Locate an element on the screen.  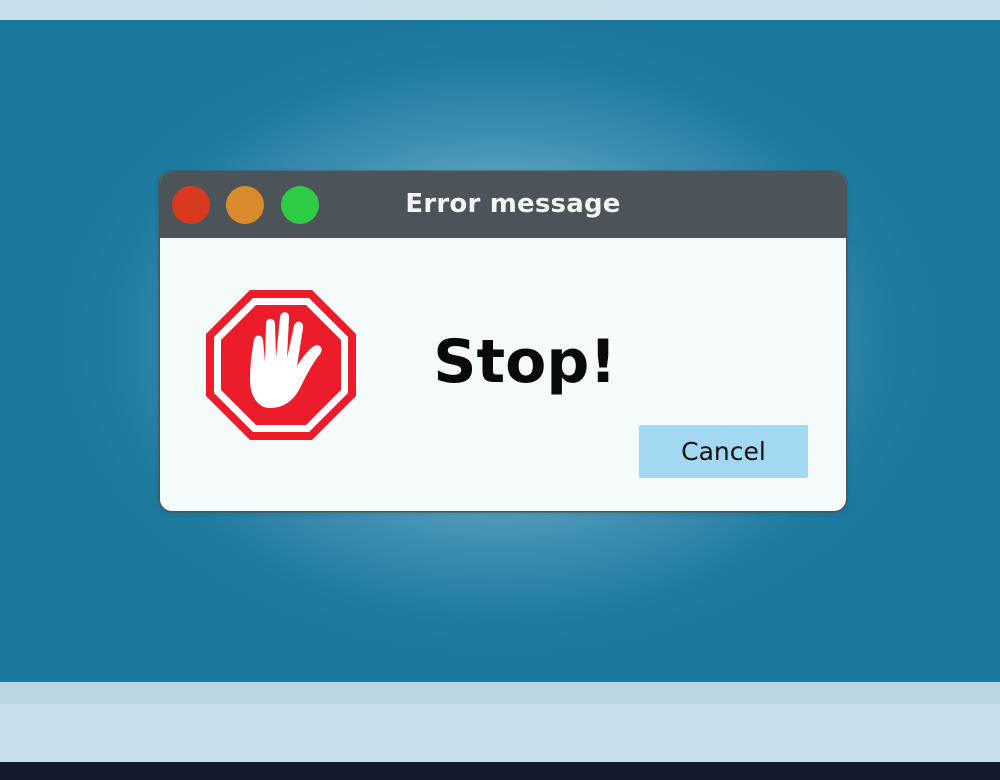
bottom-band is located at coordinates (500, 693).